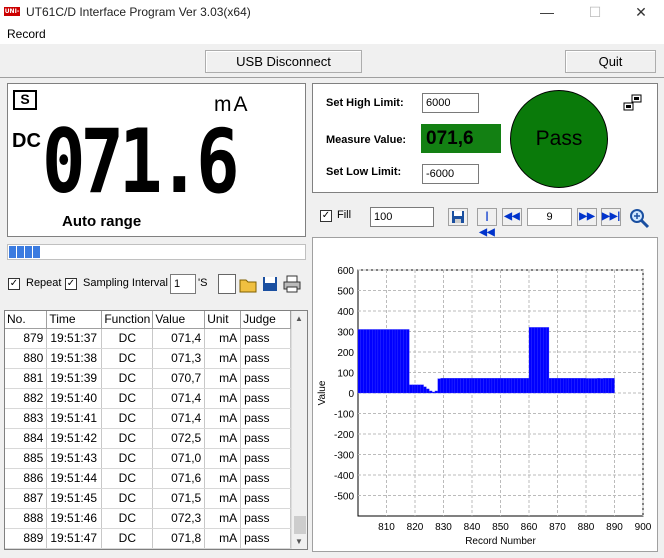  Describe the element at coordinates (345, 292) in the screenshot. I see `y-tick-label: 500` at that location.